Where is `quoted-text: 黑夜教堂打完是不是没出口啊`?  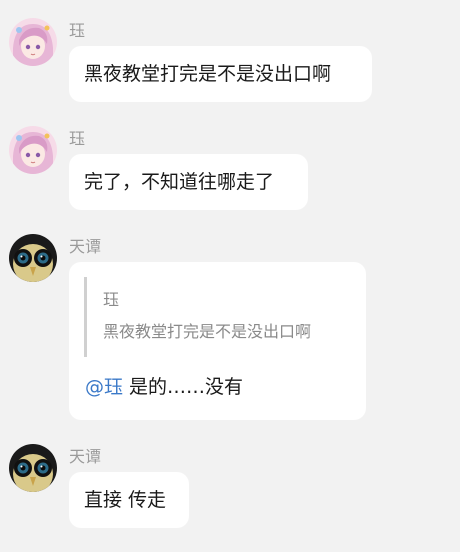 quoted-text: 黑夜教堂打完是不是没出口啊 is located at coordinates (207, 330).